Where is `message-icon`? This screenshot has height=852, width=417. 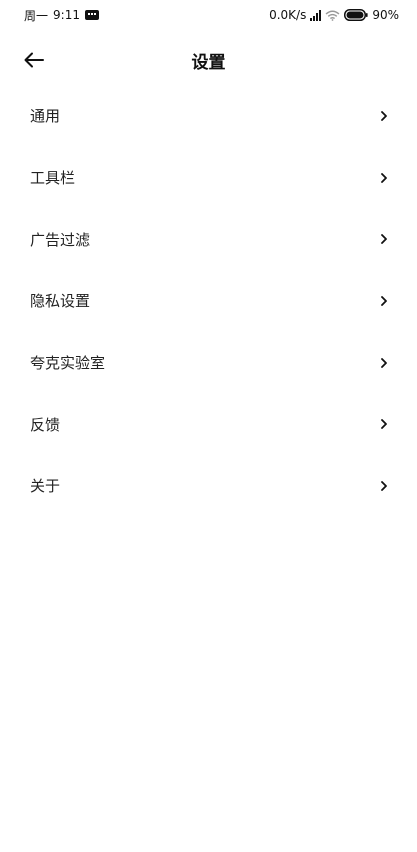 message-icon is located at coordinates (91, 15).